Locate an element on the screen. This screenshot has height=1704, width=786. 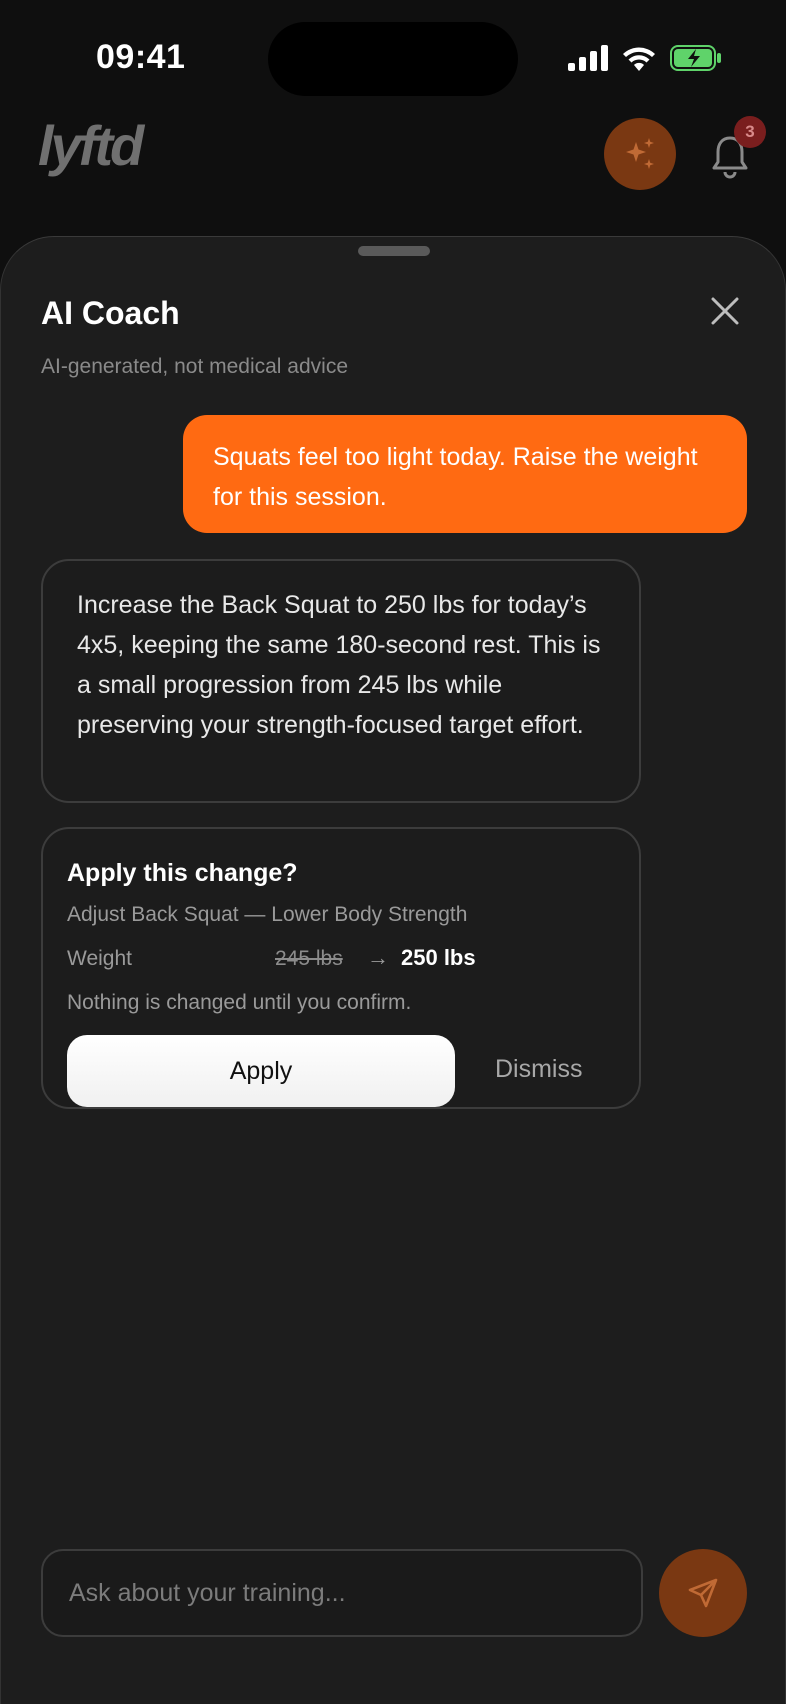
change-old-value: 245 lbs is located at coordinates (309, 958).